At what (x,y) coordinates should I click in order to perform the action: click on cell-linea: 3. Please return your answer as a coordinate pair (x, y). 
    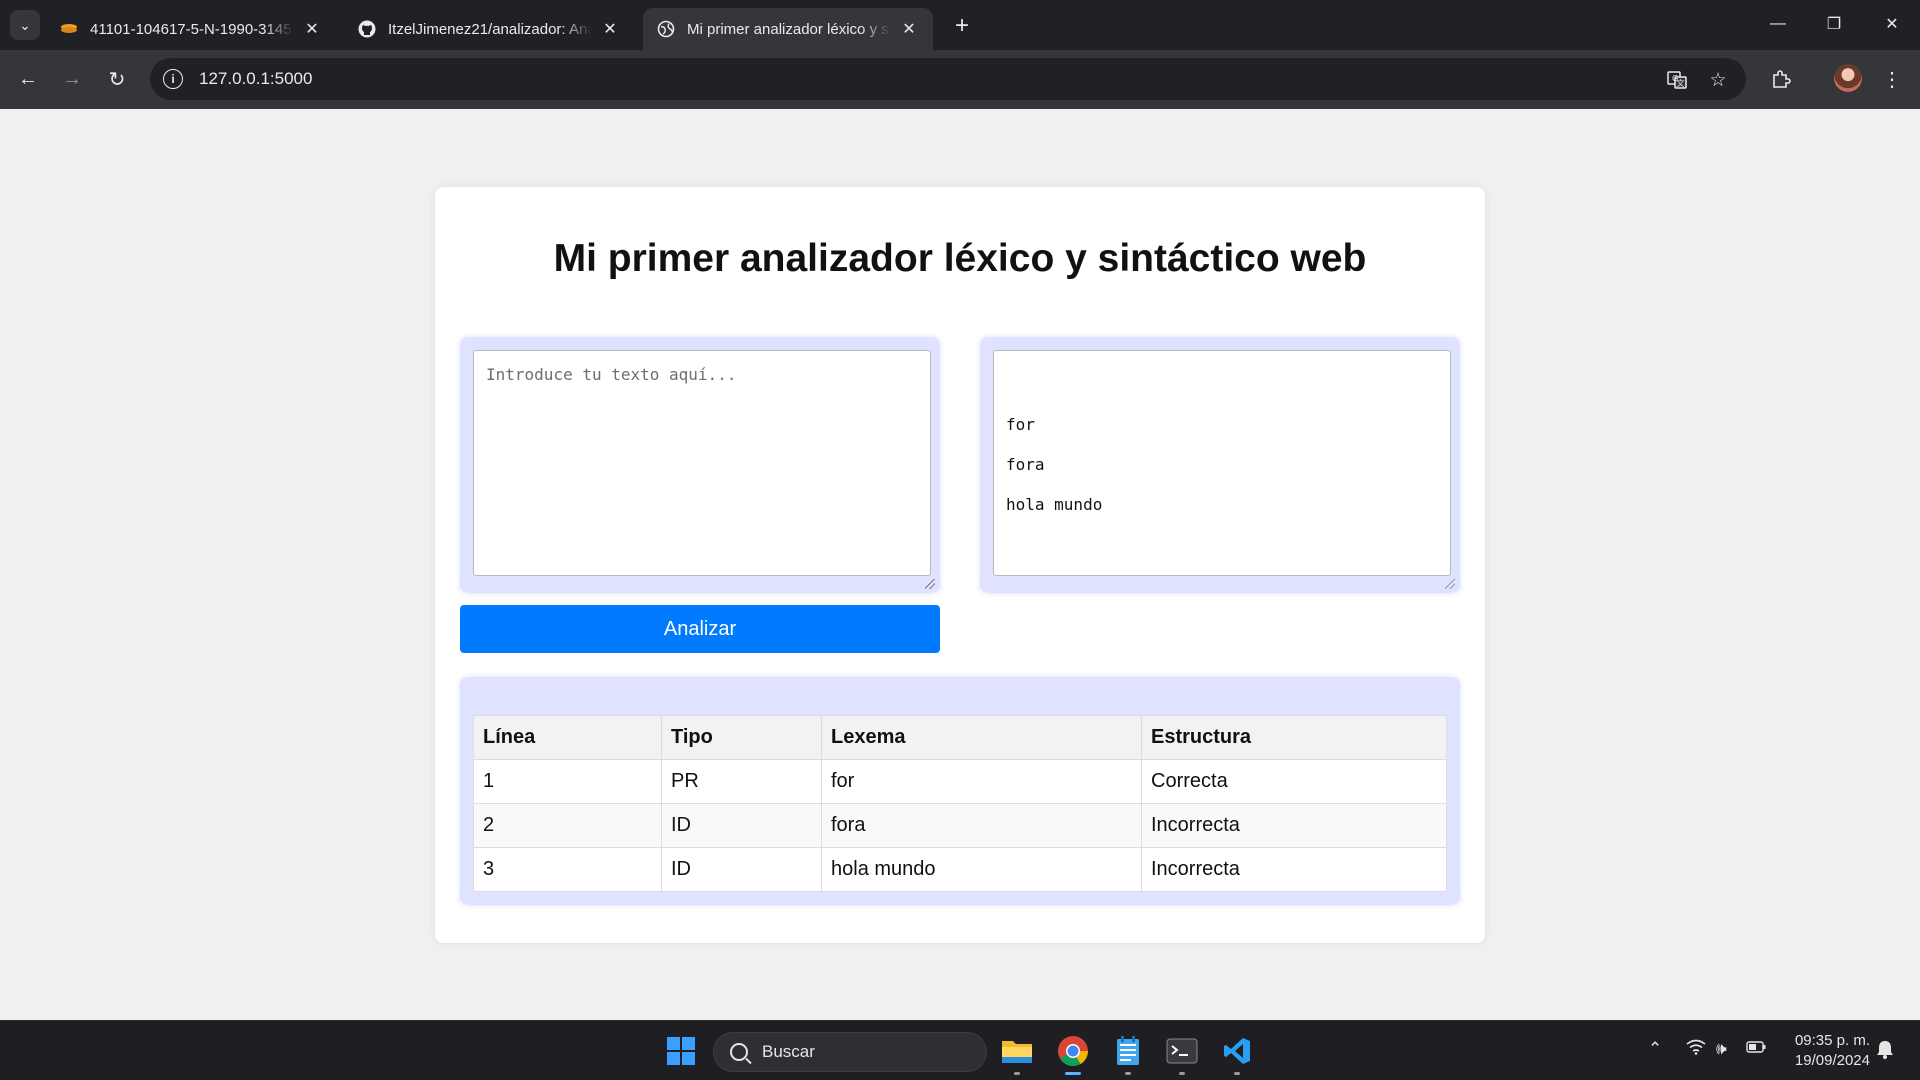
    Looking at the image, I should click on (567, 869).